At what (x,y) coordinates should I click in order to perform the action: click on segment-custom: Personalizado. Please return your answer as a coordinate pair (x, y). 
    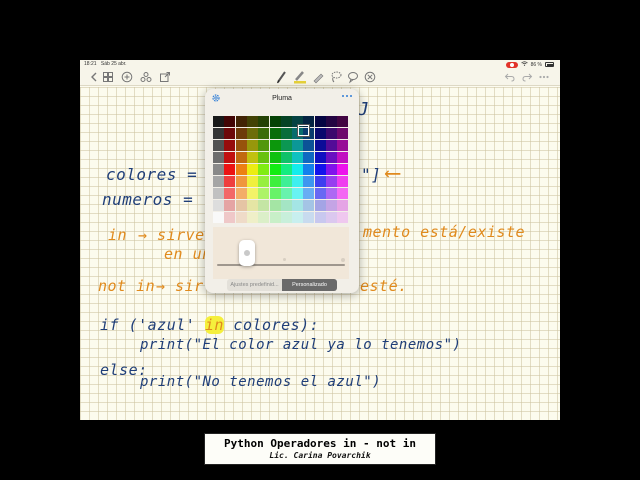
    Looking at the image, I should click on (309, 285).